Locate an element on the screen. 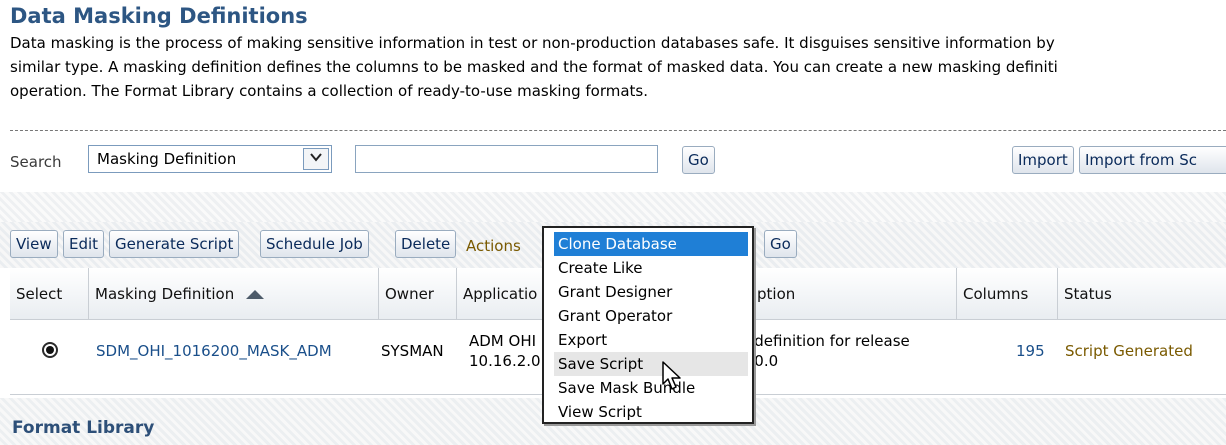 Image resolution: width=1226 pixels, height=445 pixels. chevron-down-icon is located at coordinates (316, 159).